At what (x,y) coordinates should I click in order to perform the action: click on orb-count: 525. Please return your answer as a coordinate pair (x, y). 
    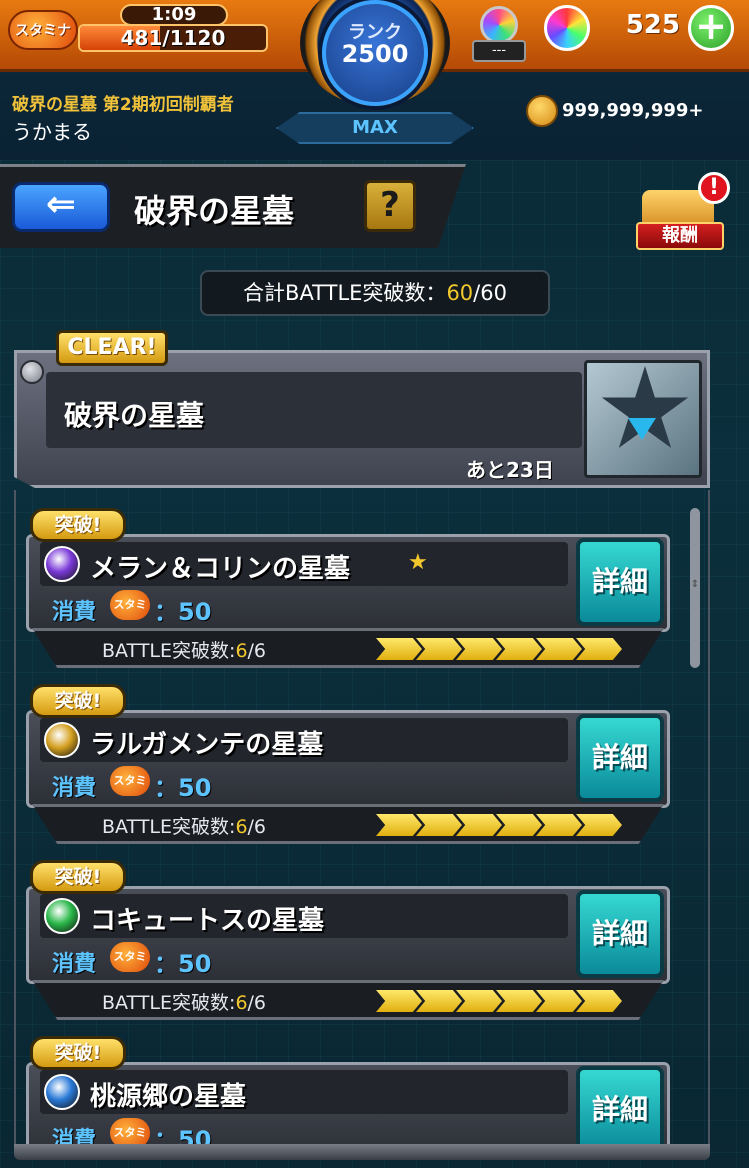
    Looking at the image, I should click on (652, 25).